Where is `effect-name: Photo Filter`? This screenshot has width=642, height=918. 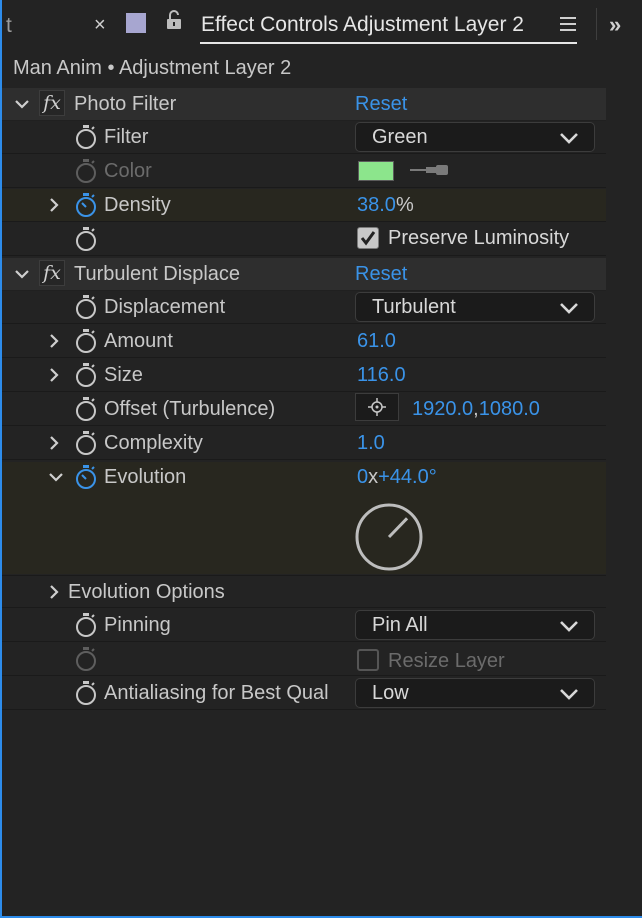 effect-name: Photo Filter is located at coordinates (125, 104).